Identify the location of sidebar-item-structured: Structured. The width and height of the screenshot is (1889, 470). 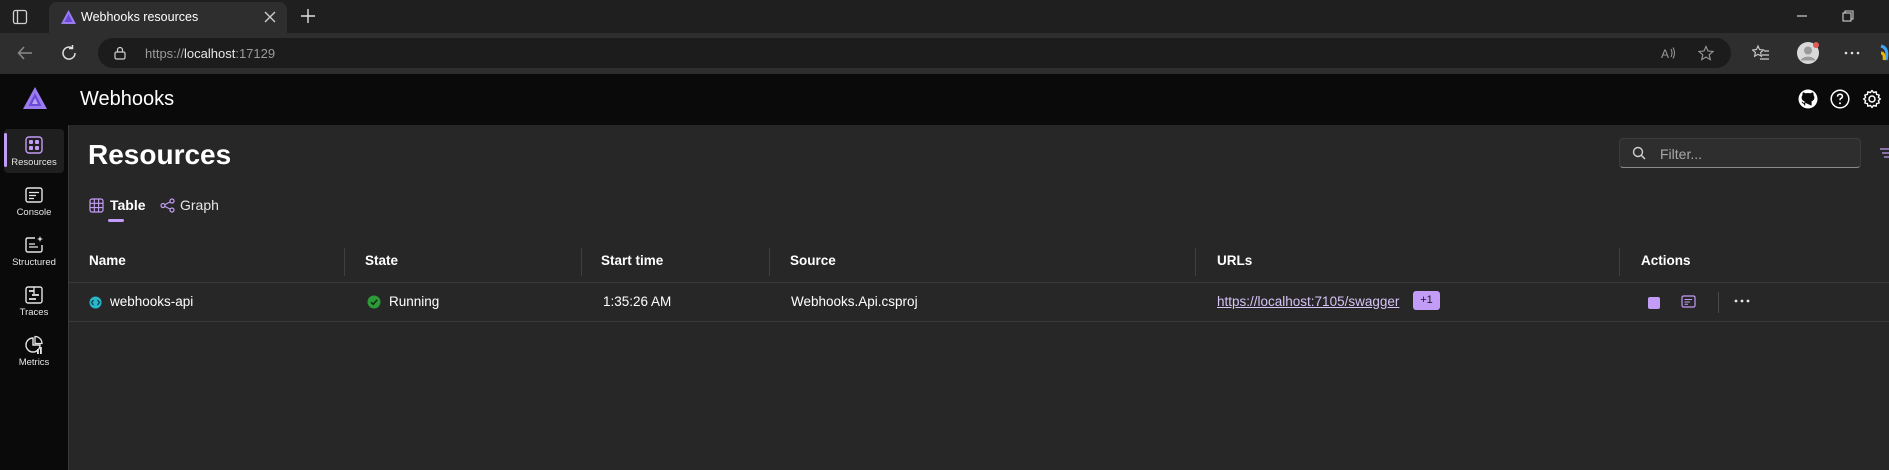
(34, 251).